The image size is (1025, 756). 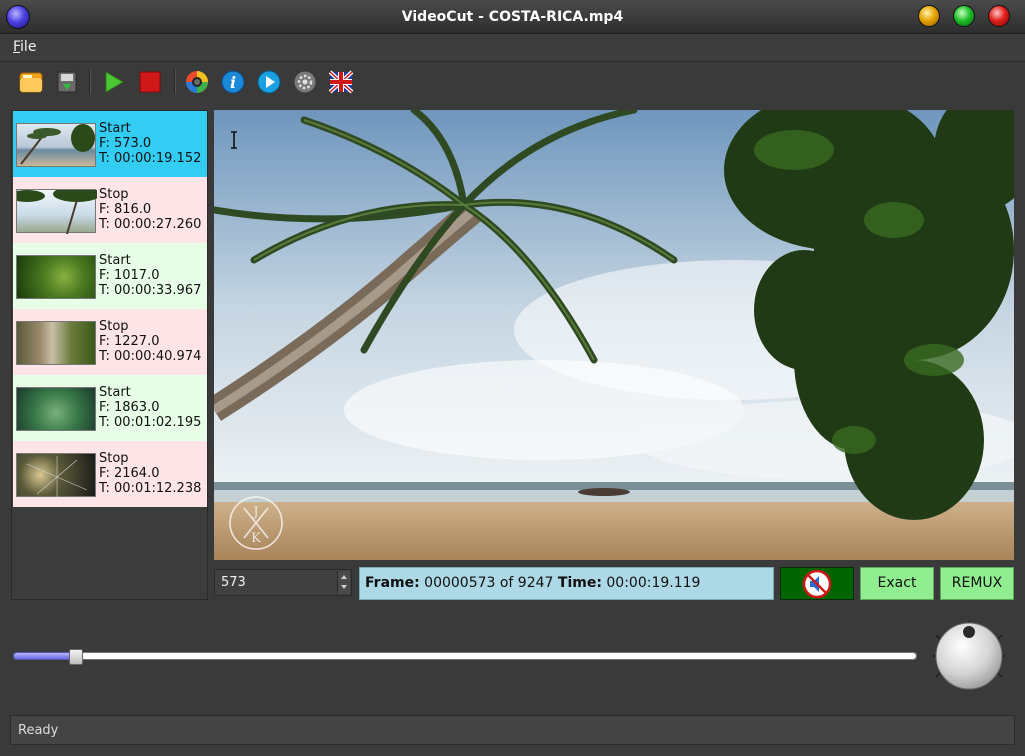 I want to click on spinbox-arrows, so click(x=343, y=582).